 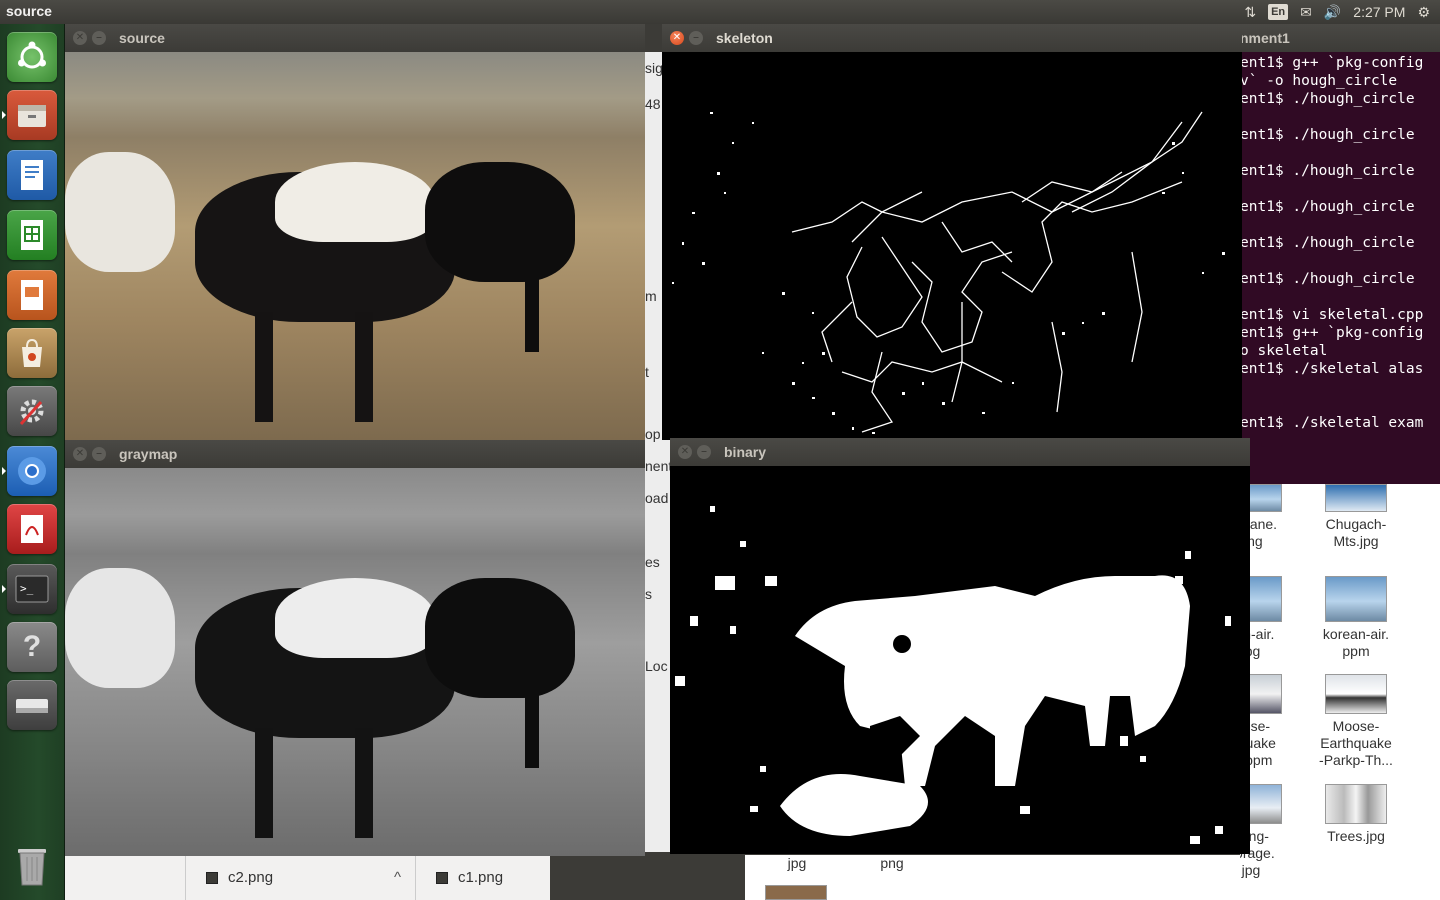 I want to click on calc-icon, so click(x=32, y=235).